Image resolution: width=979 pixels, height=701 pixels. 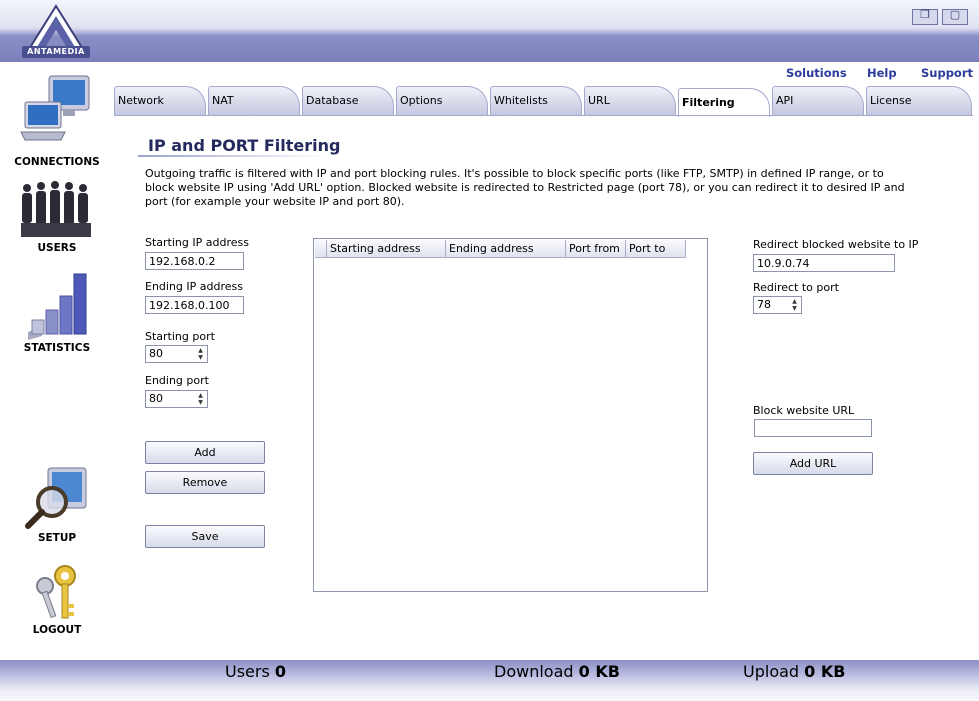 I want to click on redirect-port-stepper: ▲▼, so click(x=777, y=305).